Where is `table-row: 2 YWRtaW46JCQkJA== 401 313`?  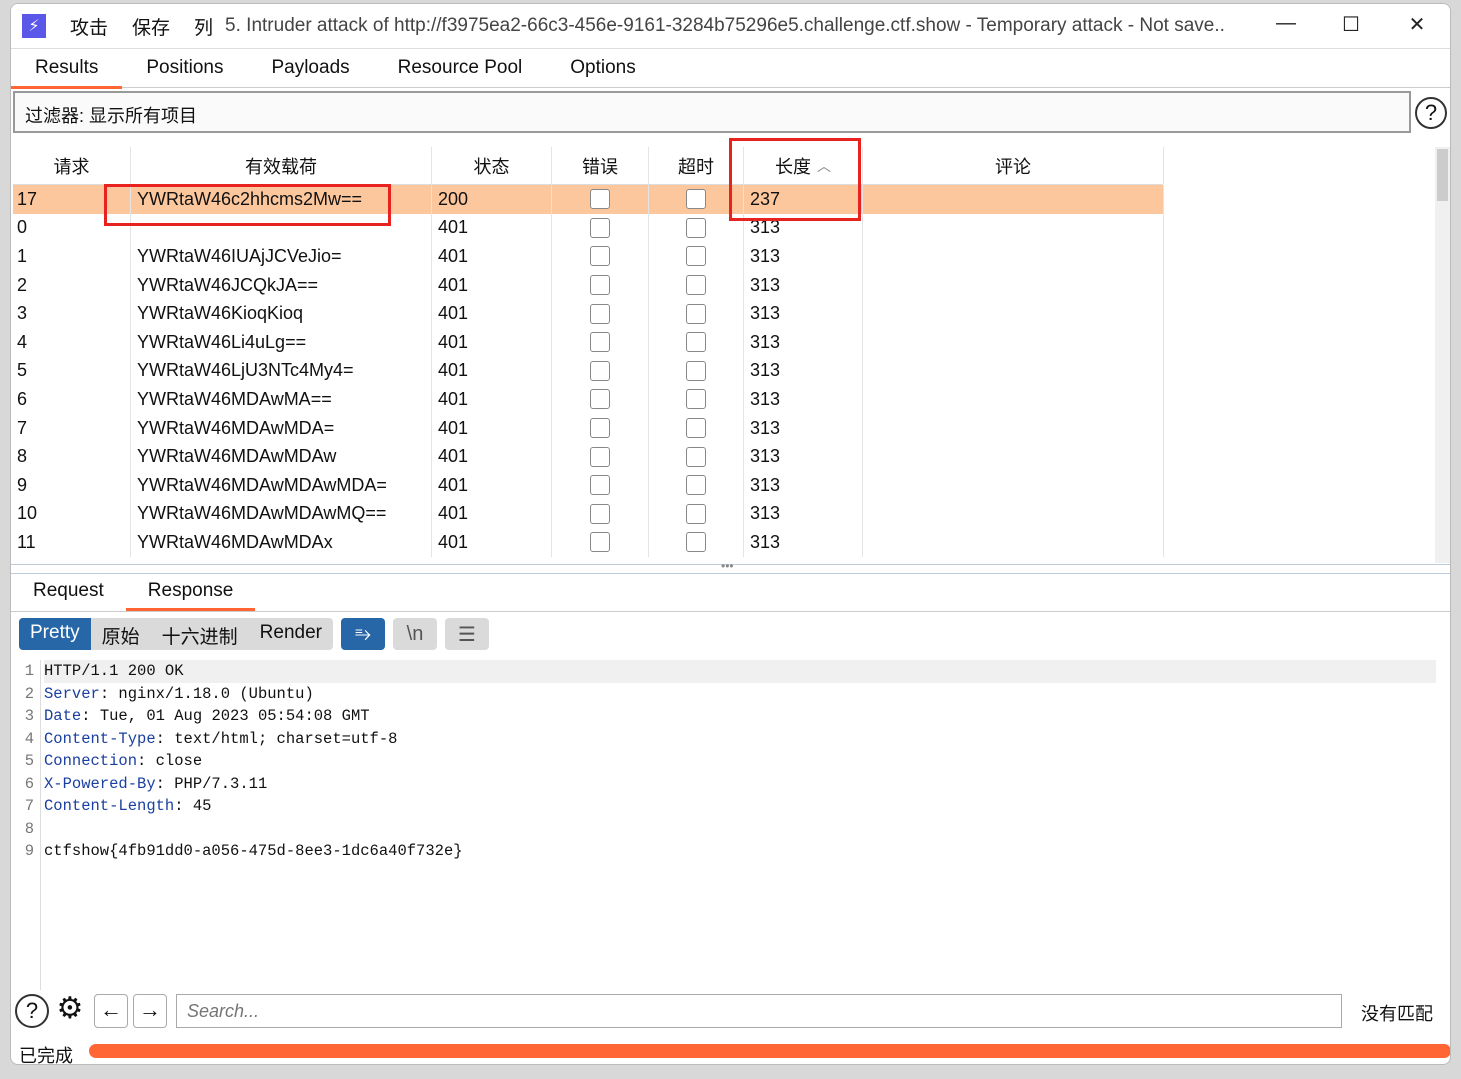 table-row: 2 YWRtaW46JCQkJA== 401 313 is located at coordinates (588, 285).